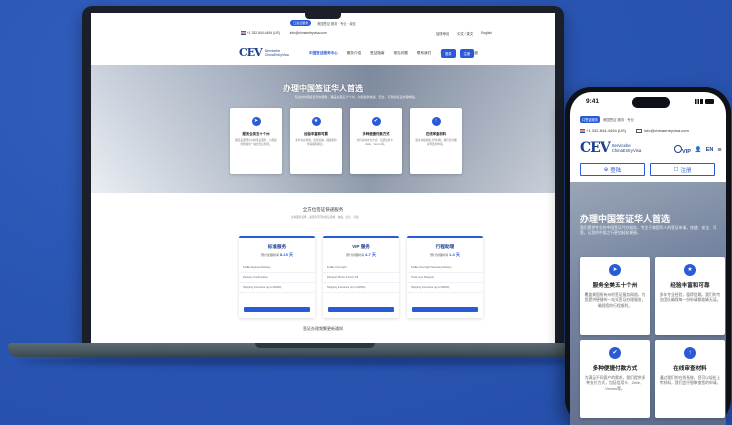  I want to click on feature-card-title: 多种便捷付款方式, so click(376, 134).